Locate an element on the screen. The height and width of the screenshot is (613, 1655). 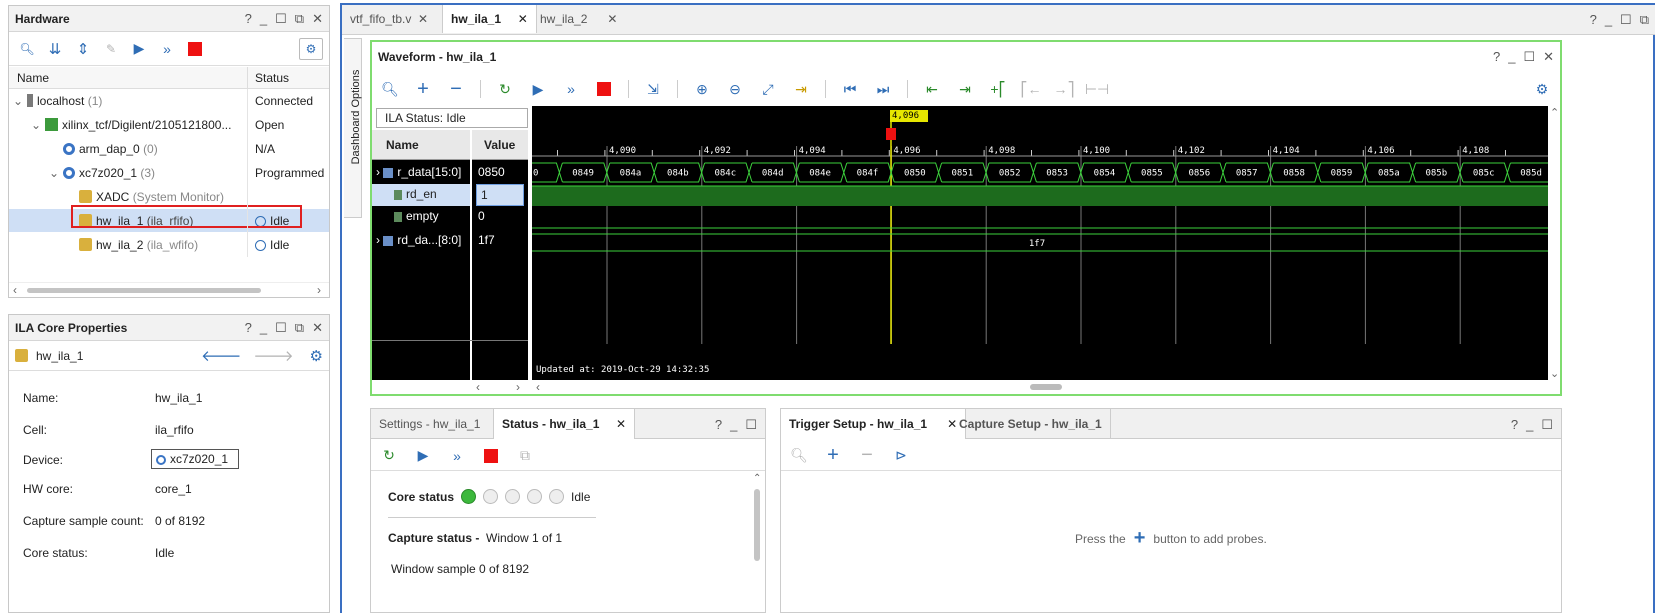
device-link: xc7z020_1 is located at coordinates (195, 459).